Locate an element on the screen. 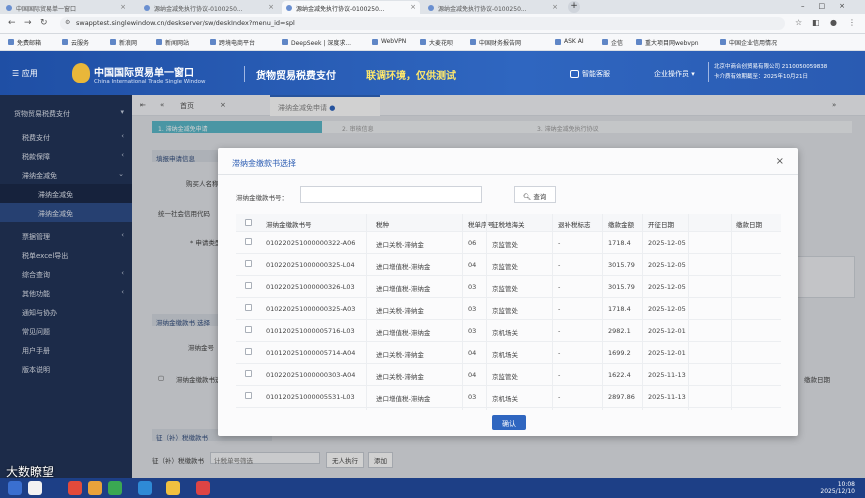 This screenshot has height=498, width=865. column-header: 滞纳金缴款书号 is located at coordinates (289, 225).